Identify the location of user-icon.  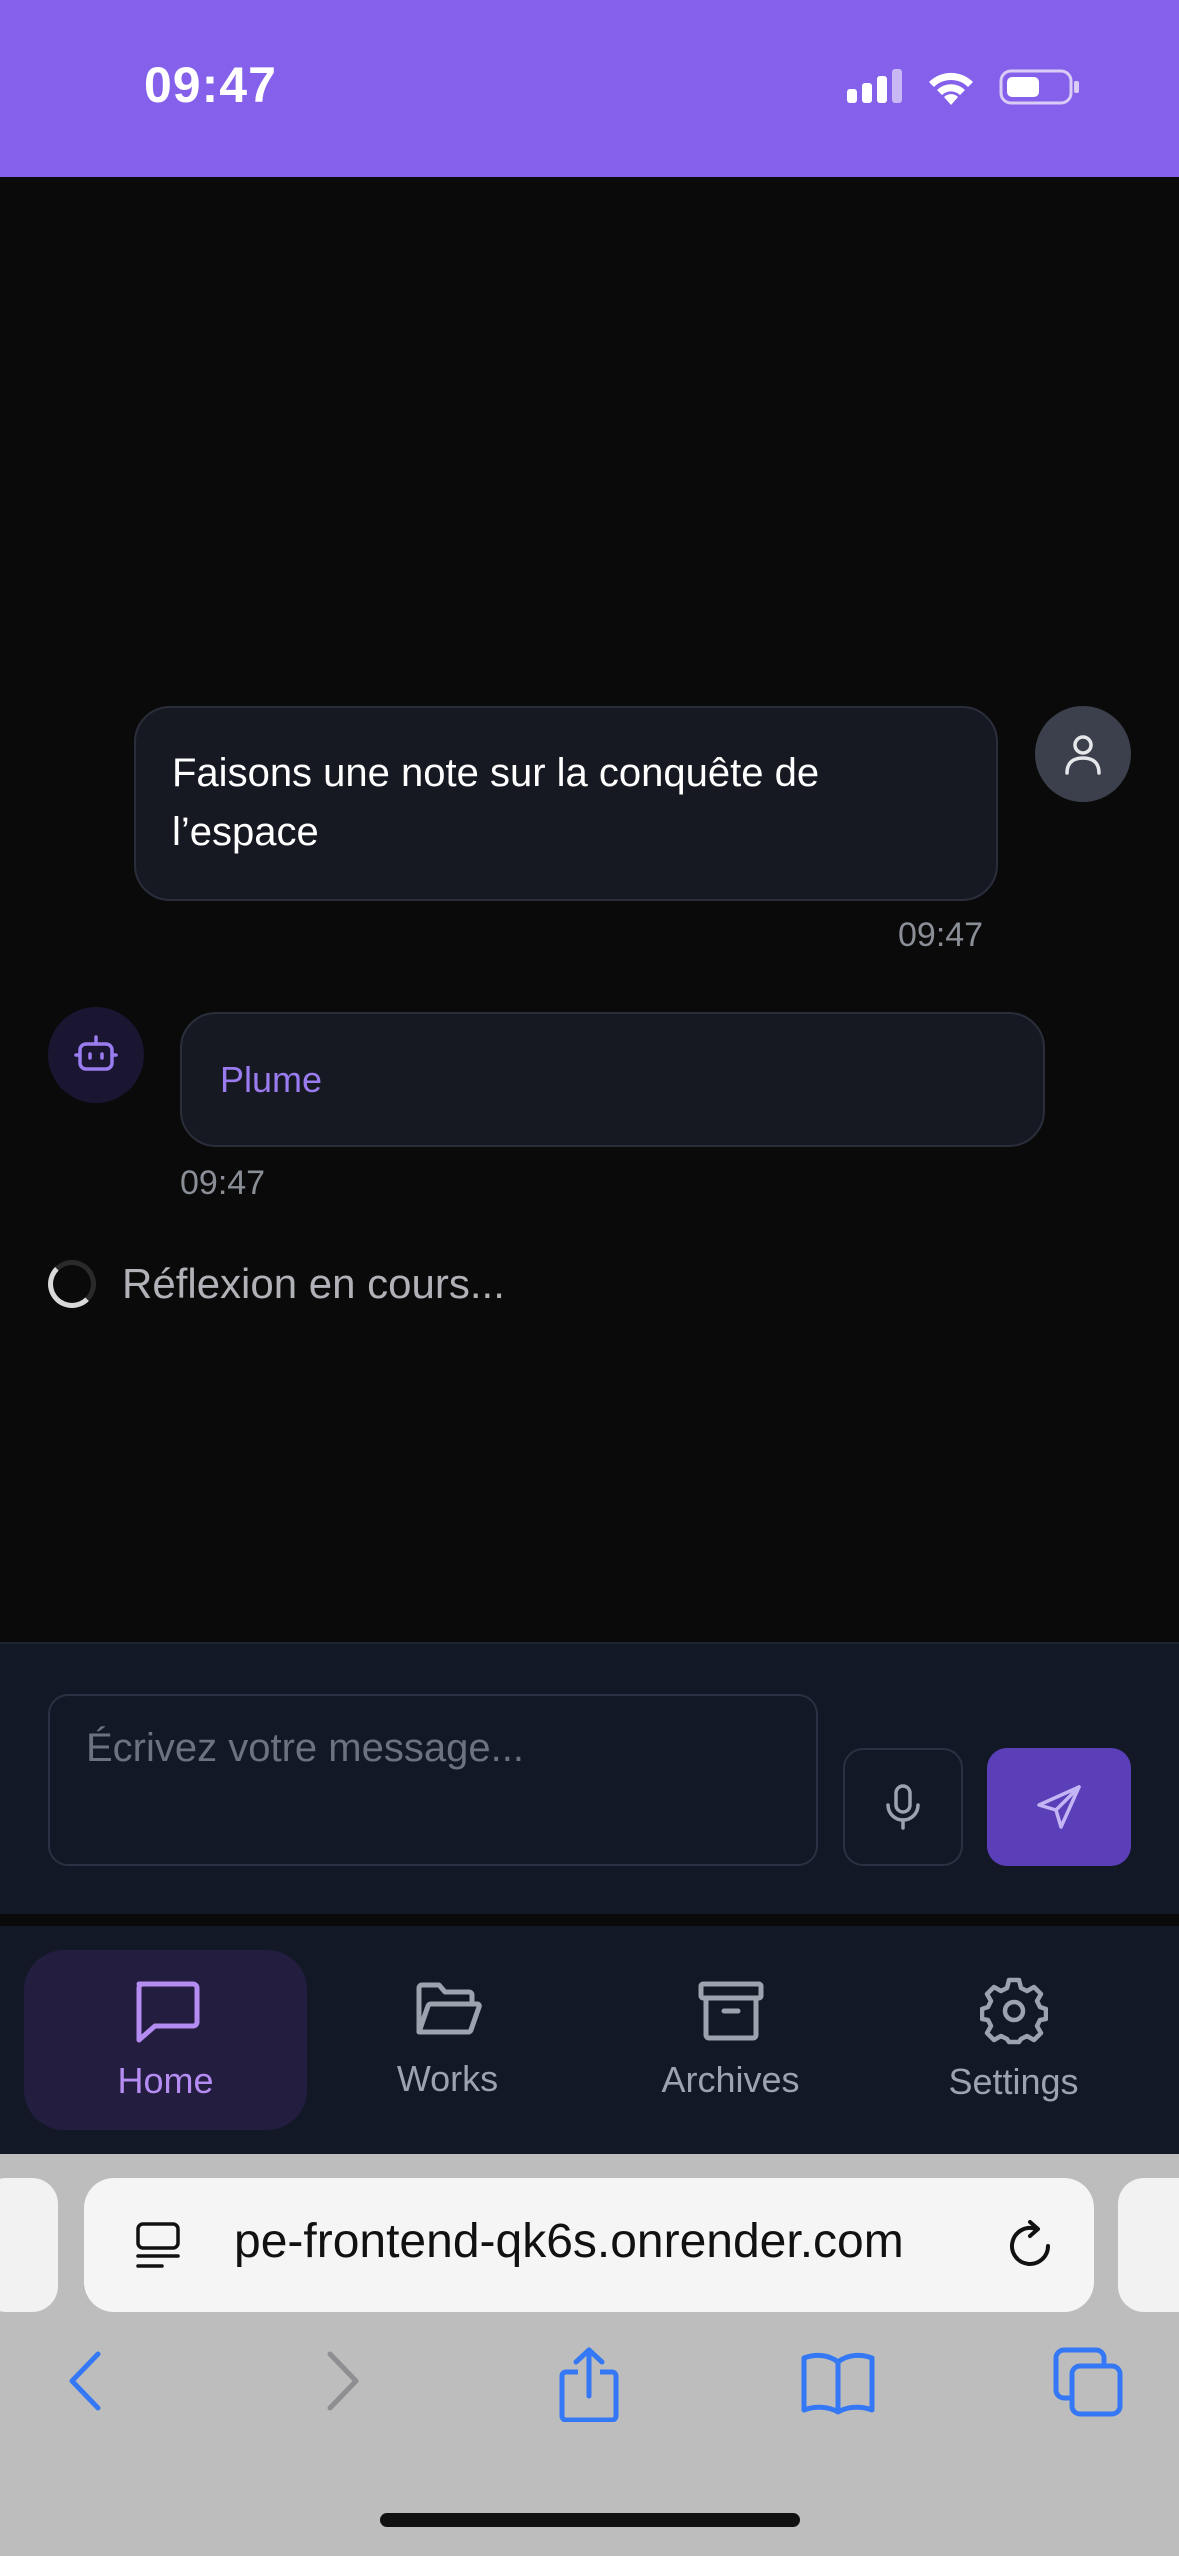
(1083, 755).